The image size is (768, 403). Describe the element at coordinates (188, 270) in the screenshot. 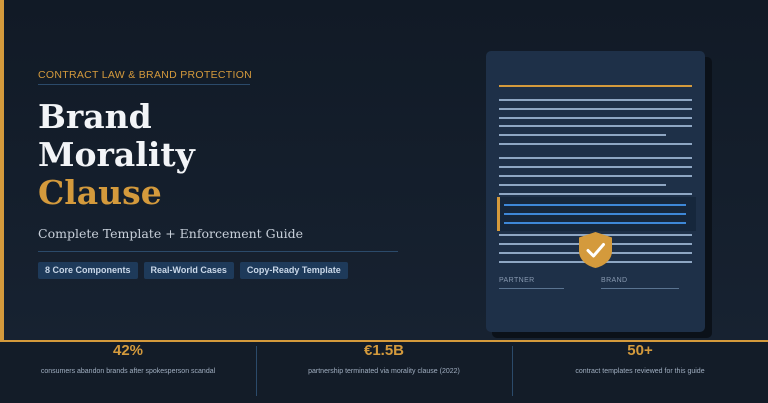

I see `tag-real-world-cases: Real-World Cases` at that location.